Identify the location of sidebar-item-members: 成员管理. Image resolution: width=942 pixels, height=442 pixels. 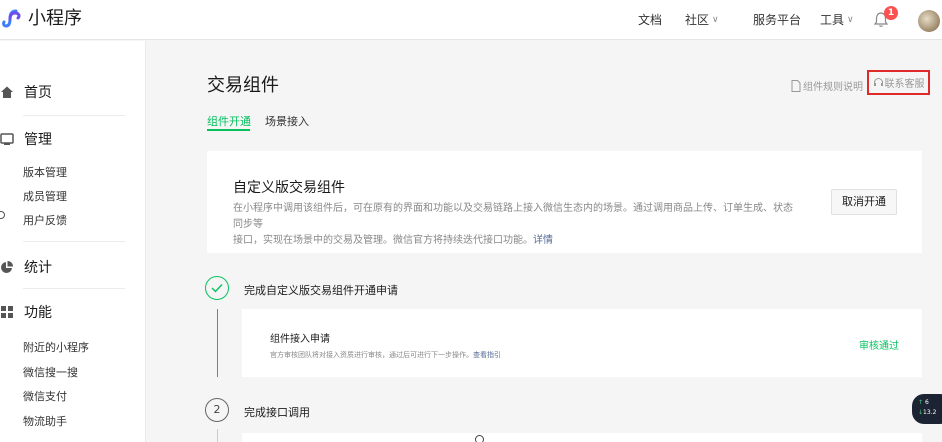
(45, 197).